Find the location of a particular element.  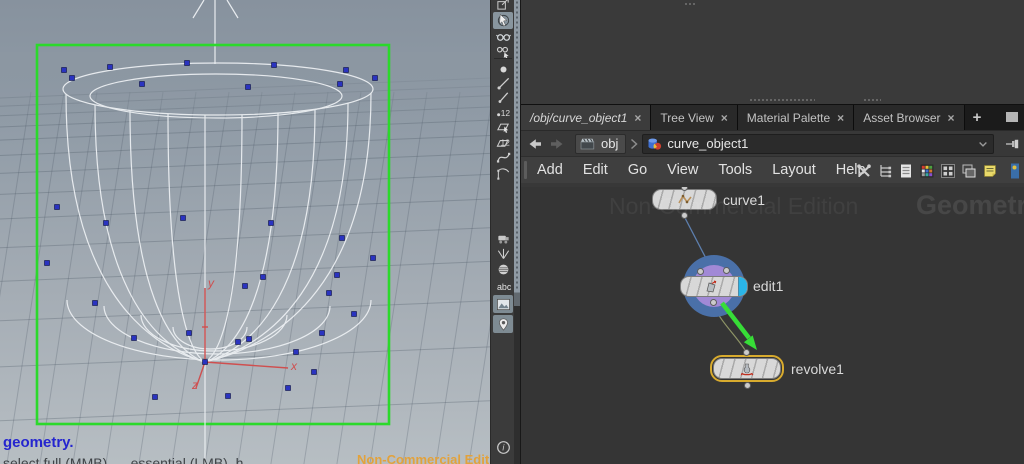

list-icon is located at coordinates (906, 171).